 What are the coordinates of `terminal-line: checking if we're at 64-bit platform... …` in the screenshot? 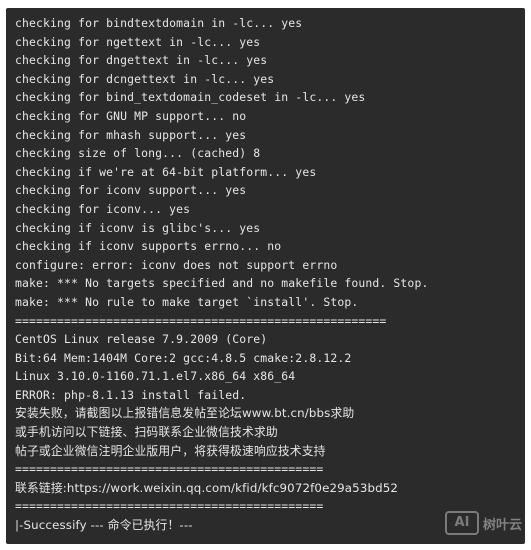 It's located at (166, 171).